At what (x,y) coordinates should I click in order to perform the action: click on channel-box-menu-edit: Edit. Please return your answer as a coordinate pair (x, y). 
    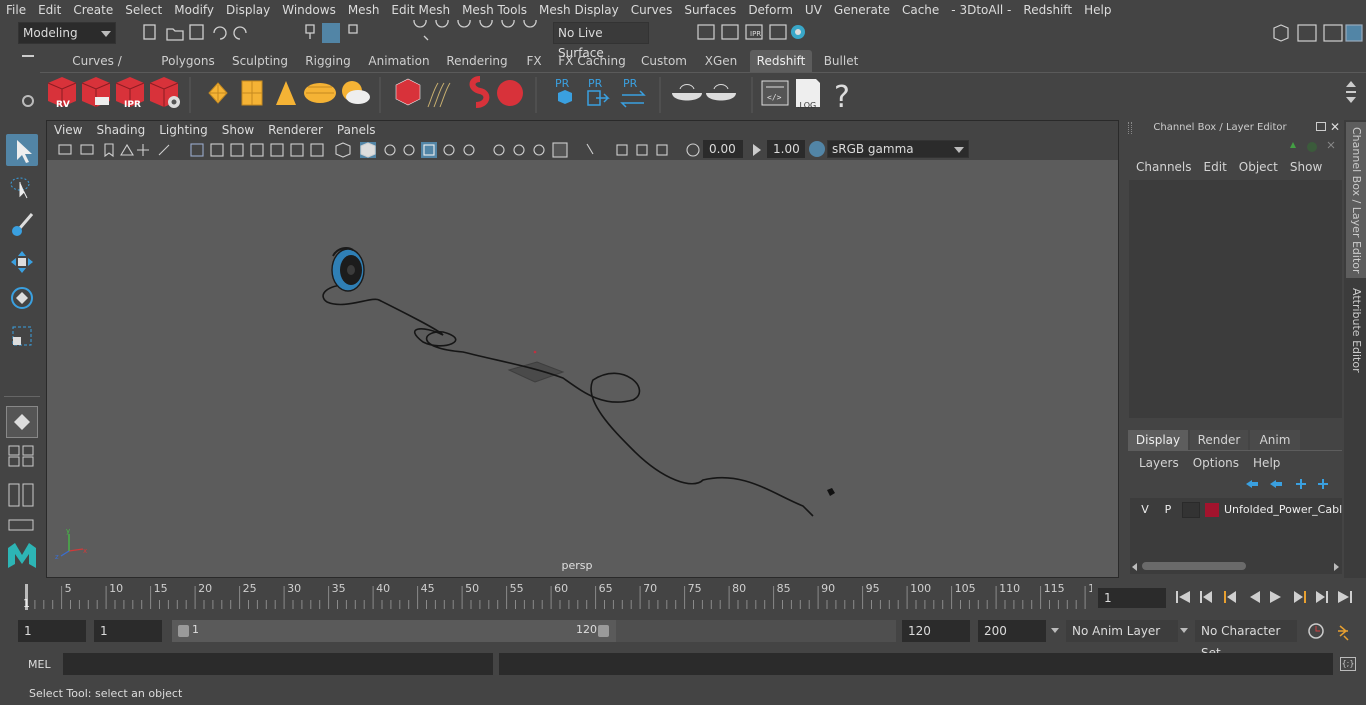
    Looking at the image, I should click on (1215, 167).